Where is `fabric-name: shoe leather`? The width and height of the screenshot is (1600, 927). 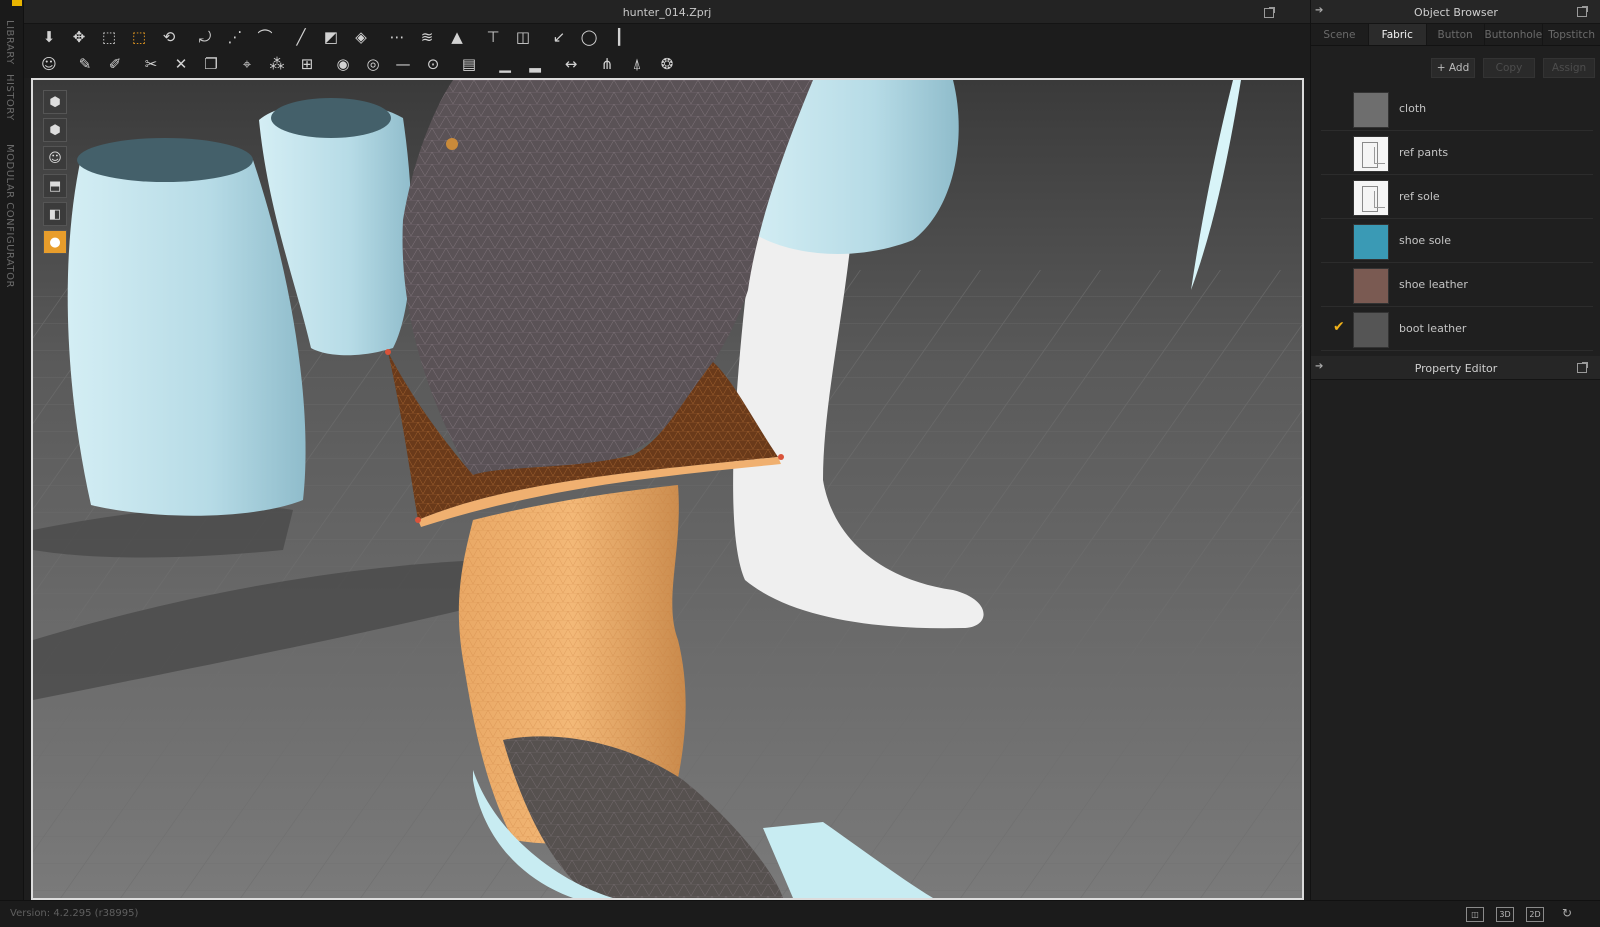 fabric-name: shoe leather is located at coordinates (1433, 284).